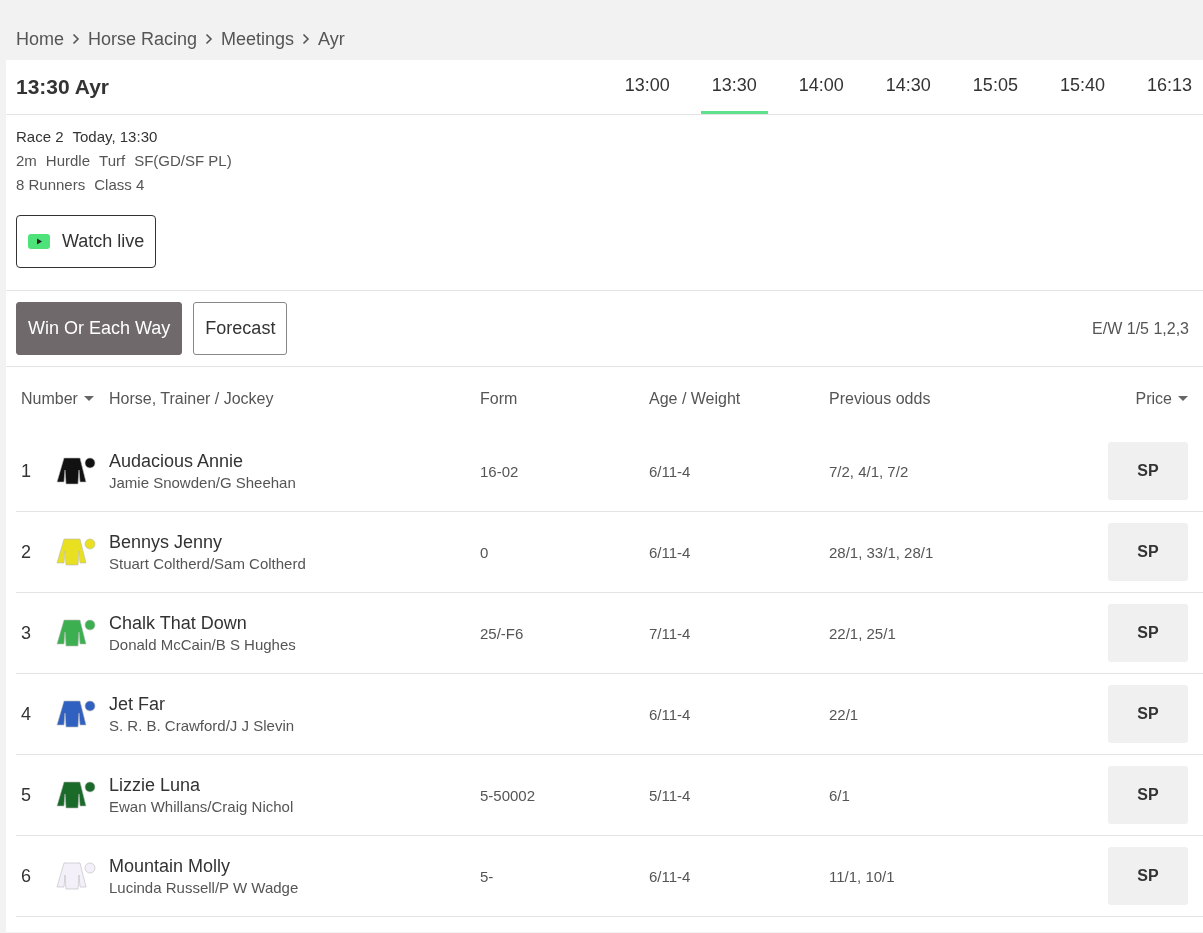 The image size is (1203, 933). What do you see at coordinates (26, 552) in the screenshot?
I see `runner-number: 2` at bounding box center [26, 552].